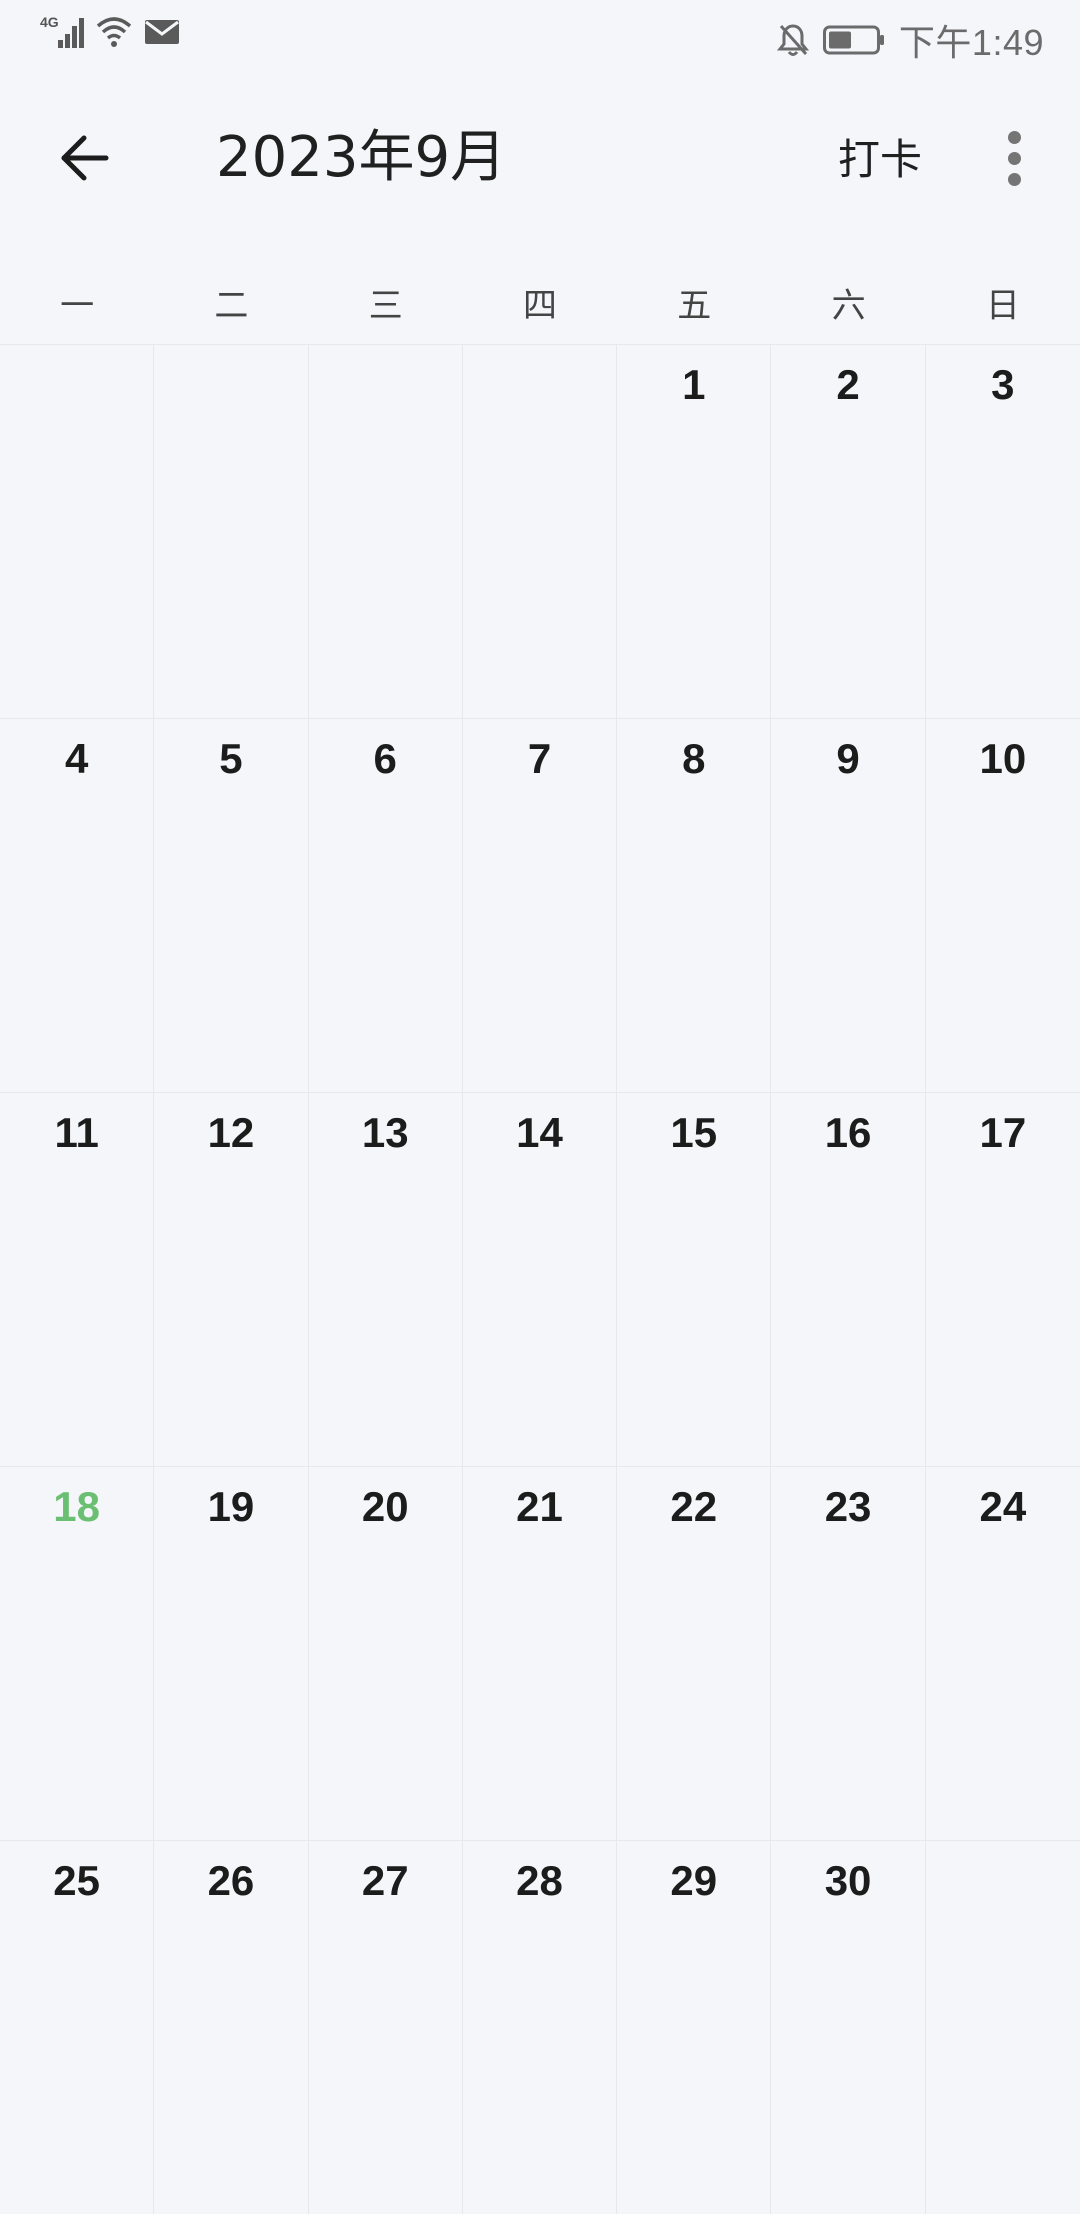 Image resolution: width=1080 pixels, height=2214 pixels. Describe the element at coordinates (385, 1506) in the screenshot. I see `day-number: 20` at that location.